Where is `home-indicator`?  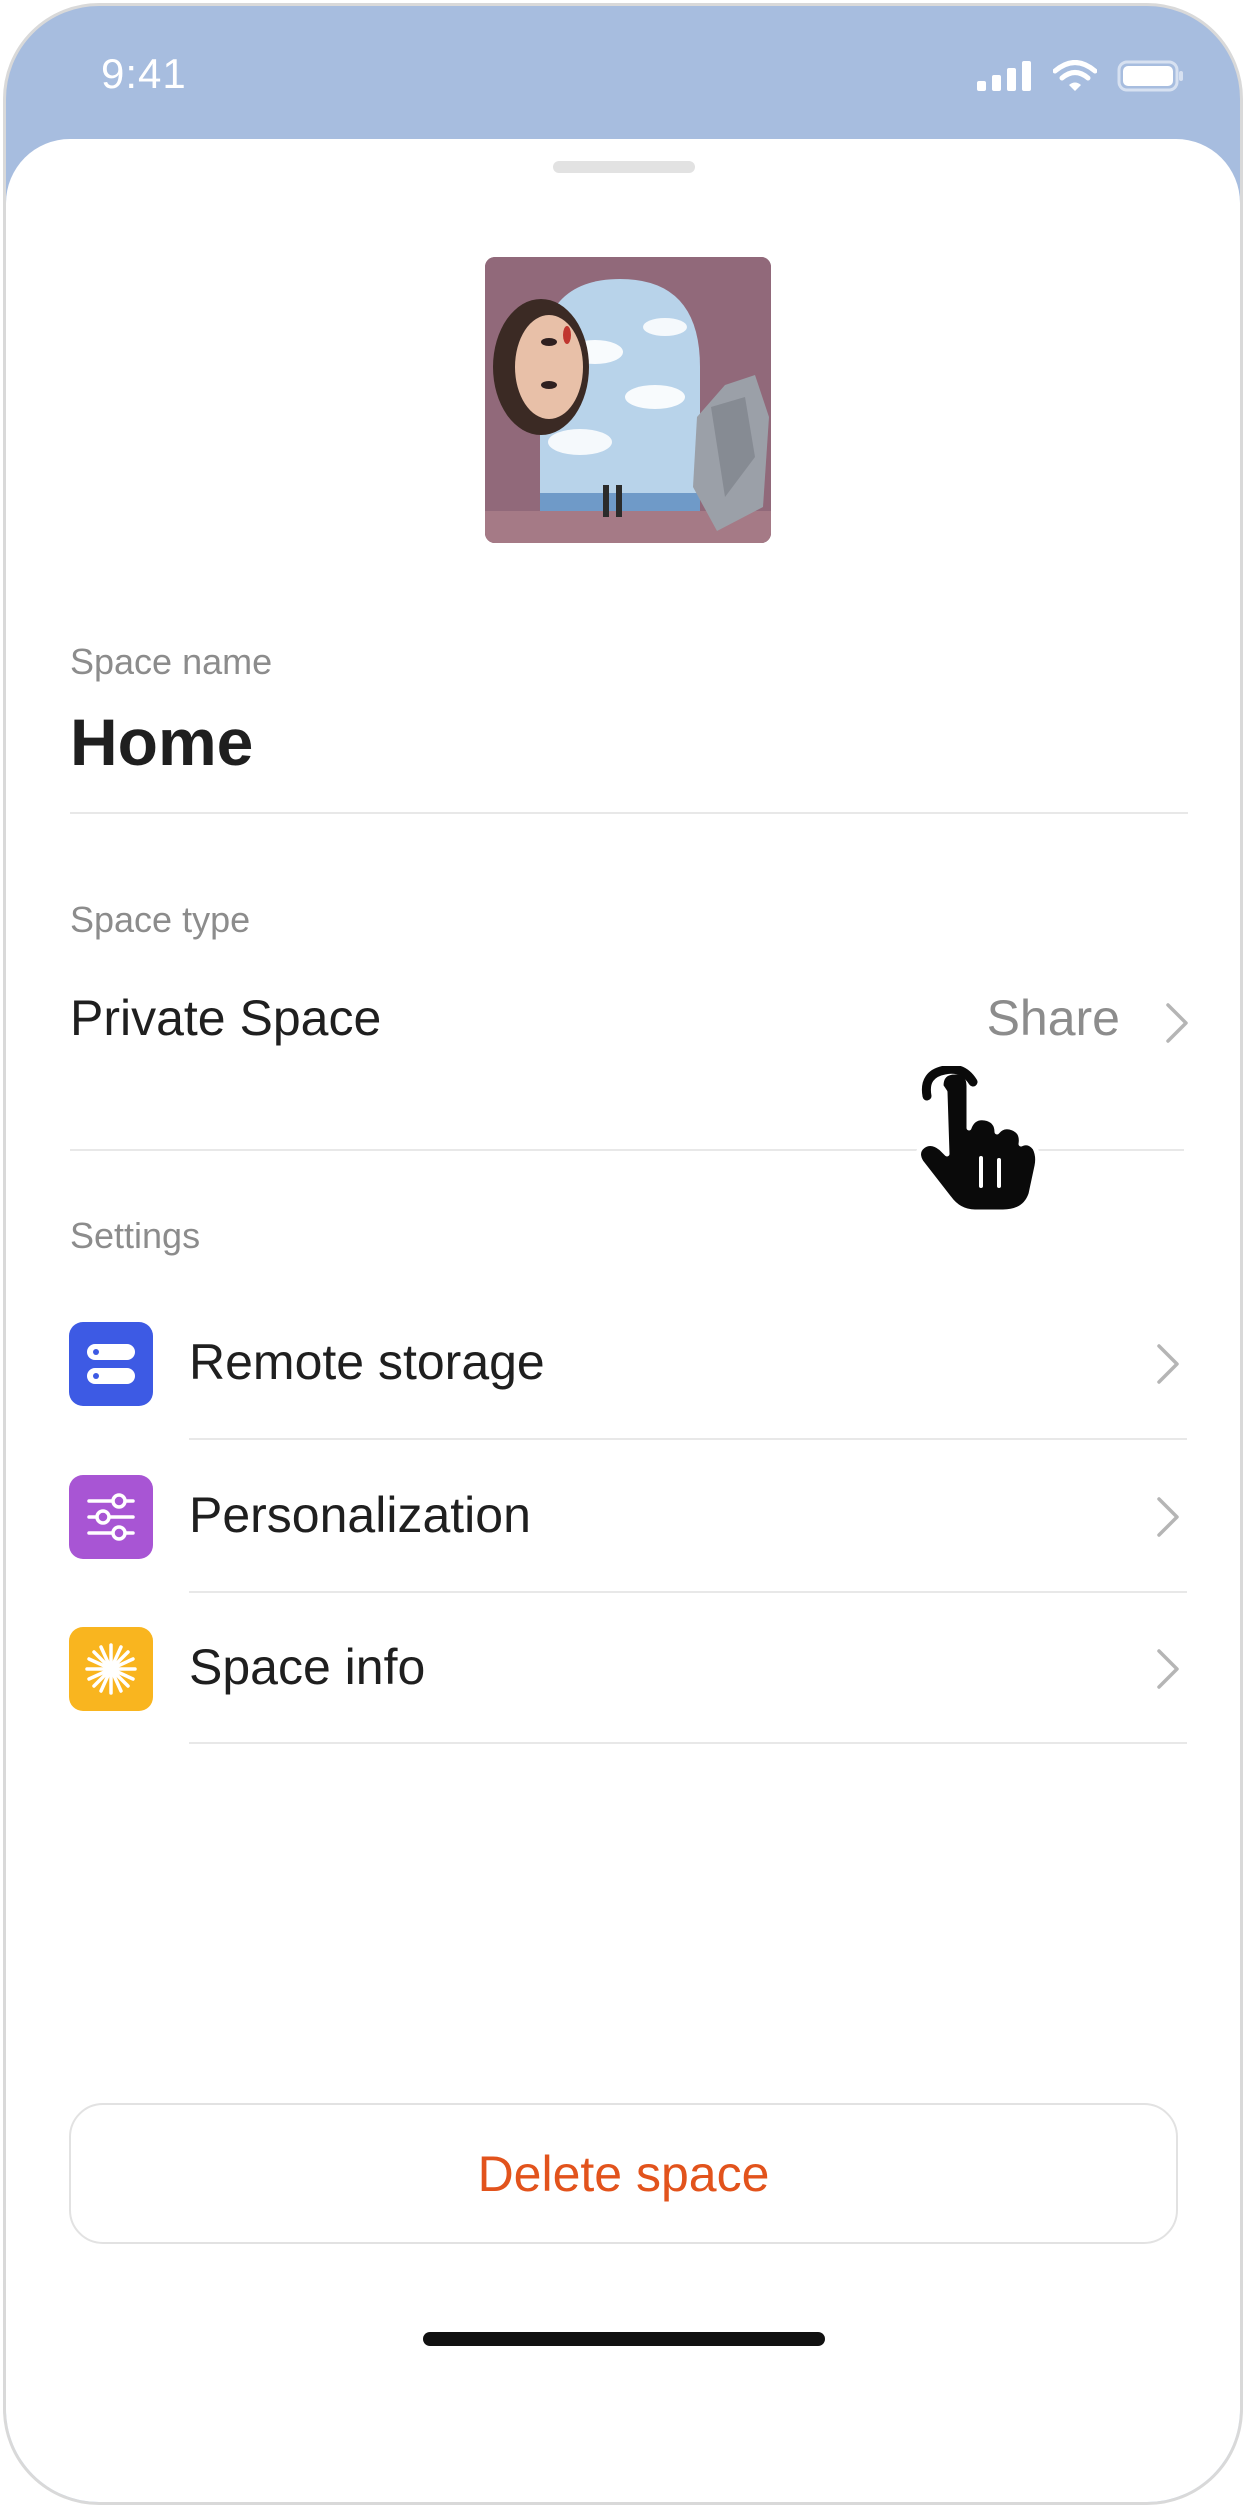
home-indicator is located at coordinates (624, 2339).